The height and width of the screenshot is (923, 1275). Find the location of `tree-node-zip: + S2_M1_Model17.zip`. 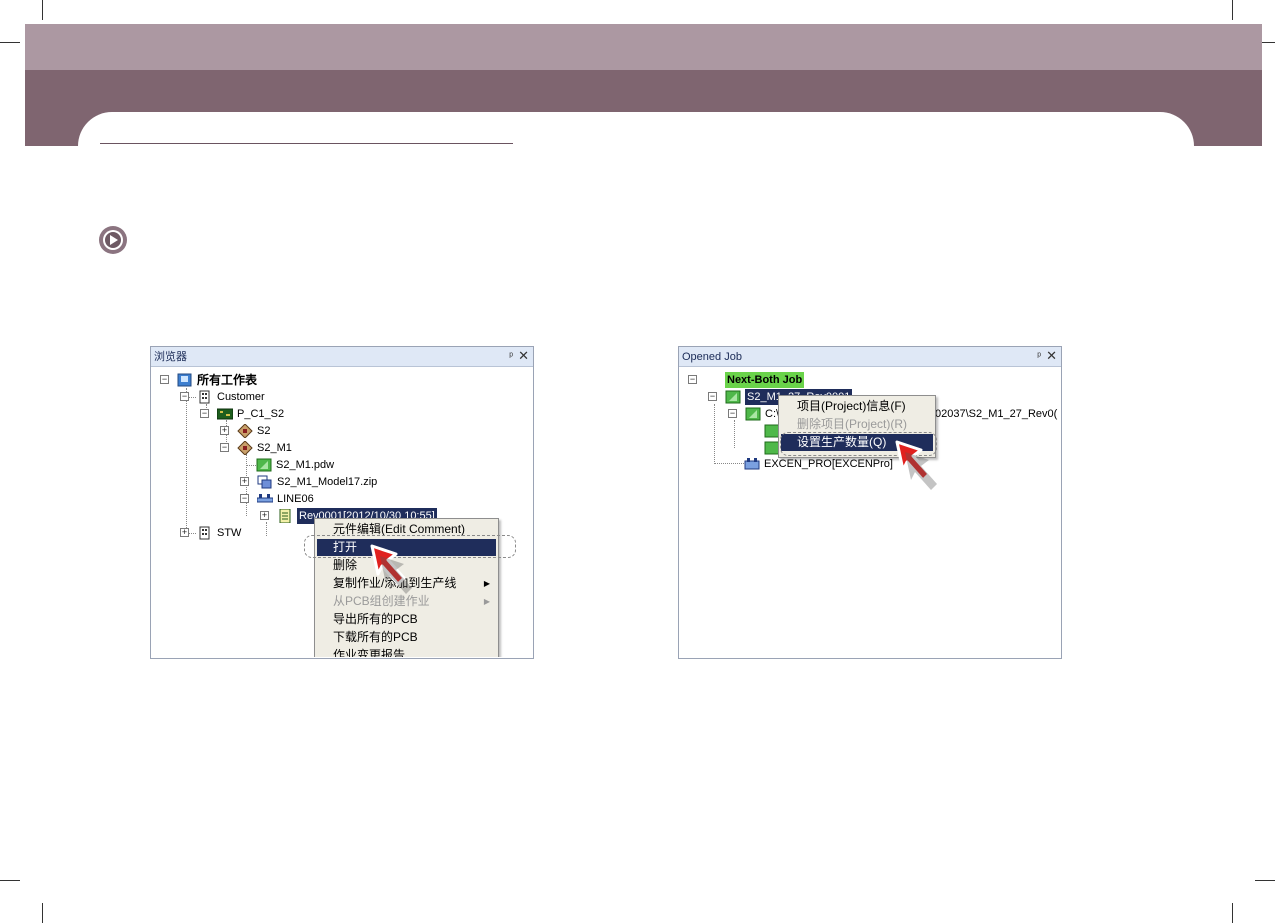

tree-node-zip: + S2_M1_Model17.zip is located at coordinates (320, 482).